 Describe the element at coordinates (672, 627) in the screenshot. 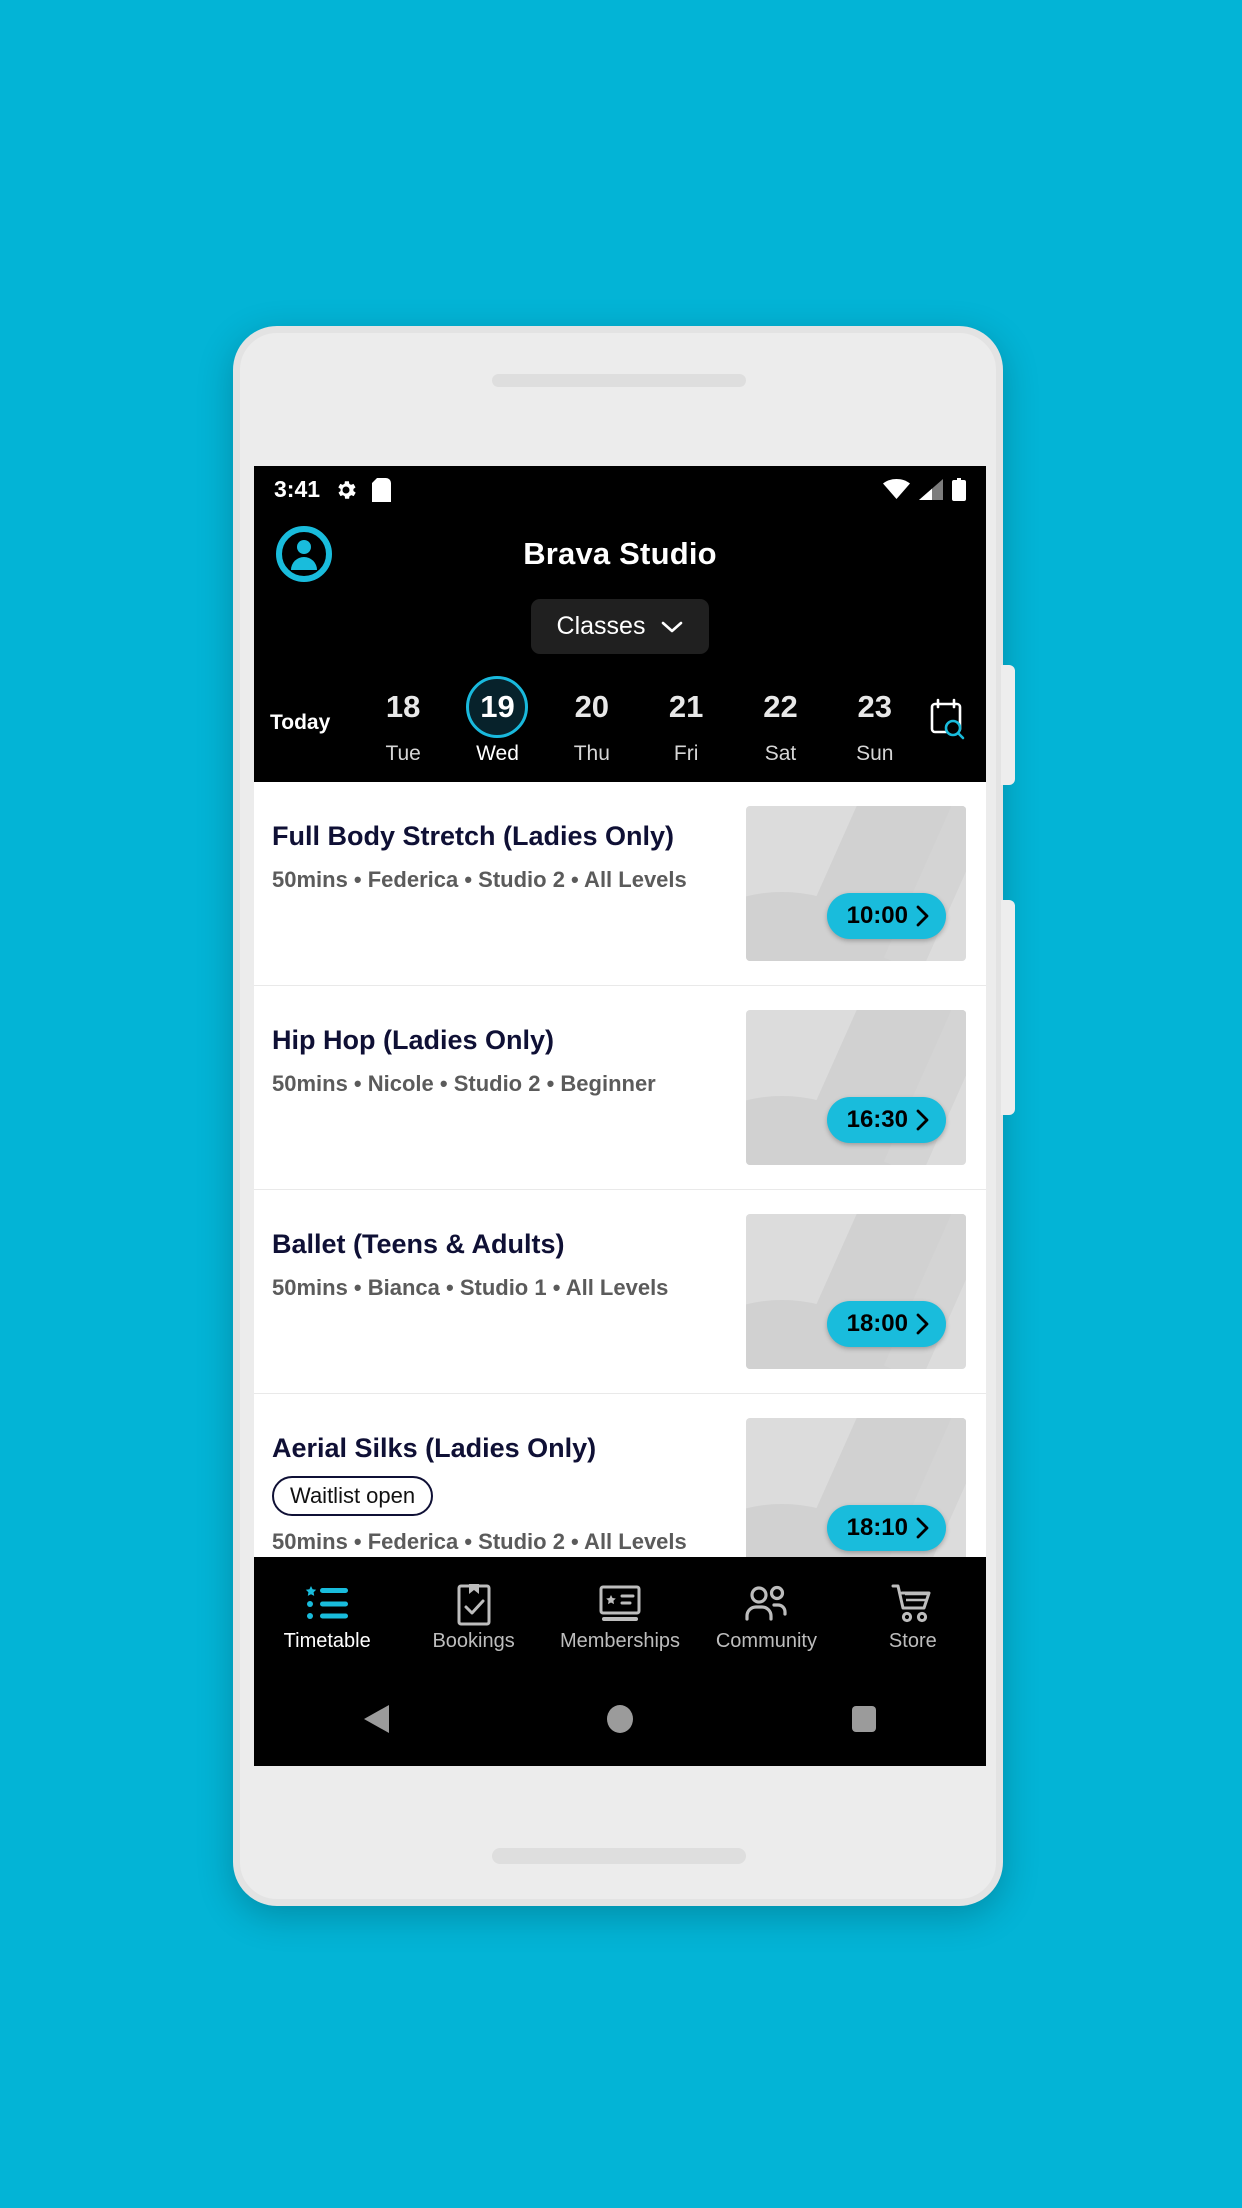

I see `chevron-down-icon` at that location.